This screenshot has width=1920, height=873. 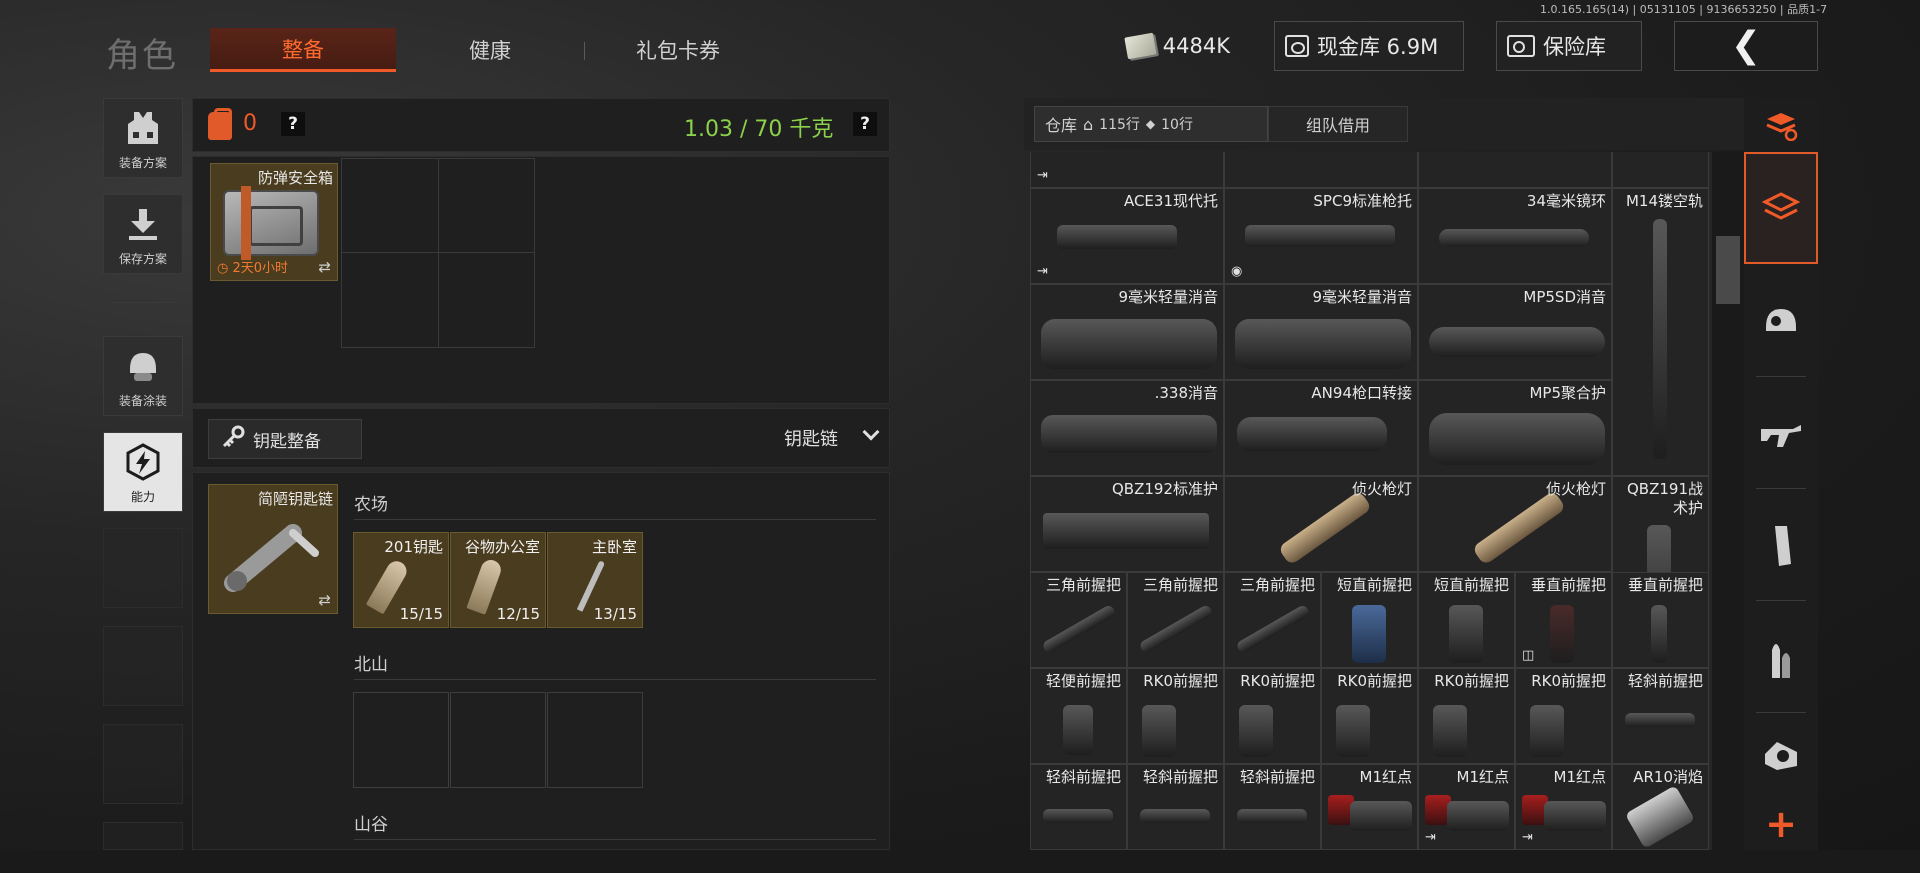 What do you see at coordinates (1083, 681) in the screenshot?
I see `item-name: 轻便前握把` at bounding box center [1083, 681].